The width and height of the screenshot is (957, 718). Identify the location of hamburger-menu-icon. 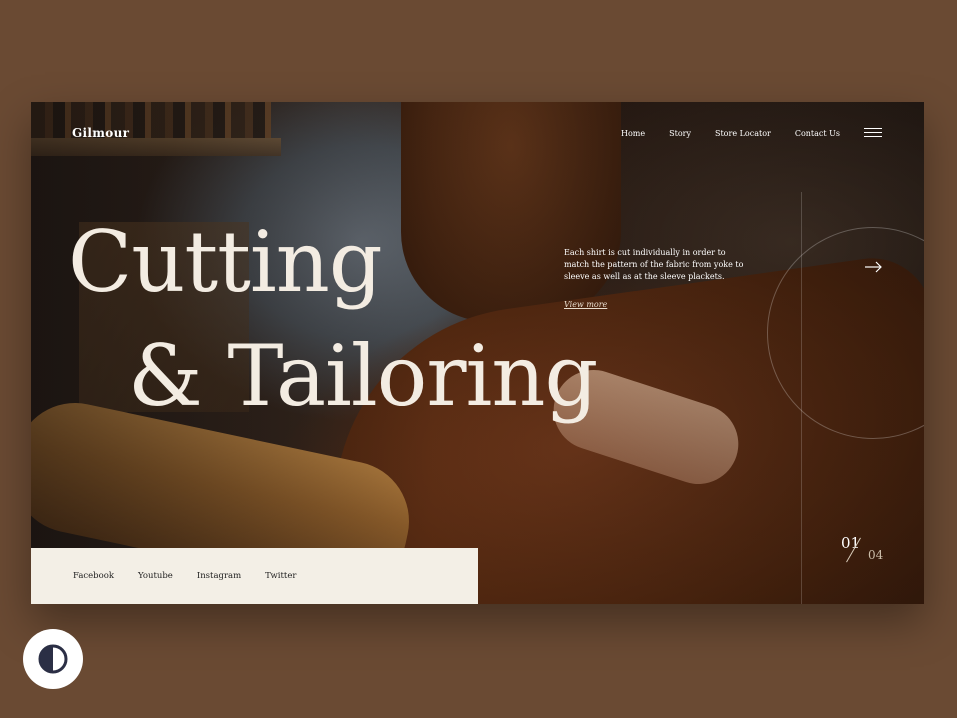
(873, 133).